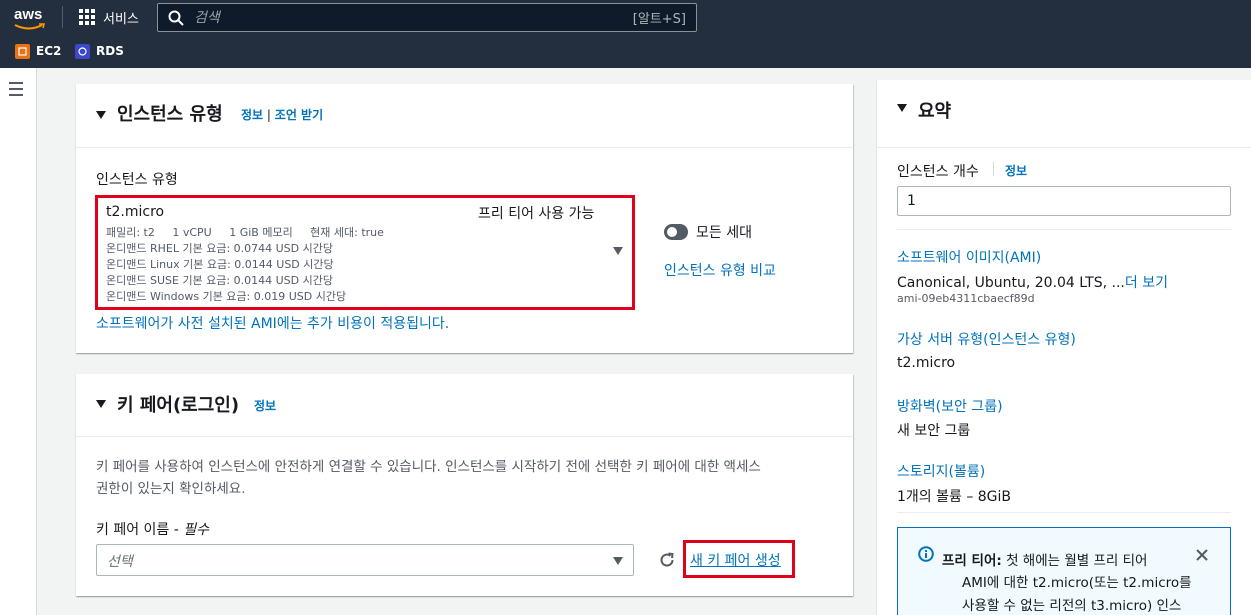  What do you see at coordinates (1016, 170) in the screenshot?
I see `instance-count-info-link: 정보` at bounding box center [1016, 170].